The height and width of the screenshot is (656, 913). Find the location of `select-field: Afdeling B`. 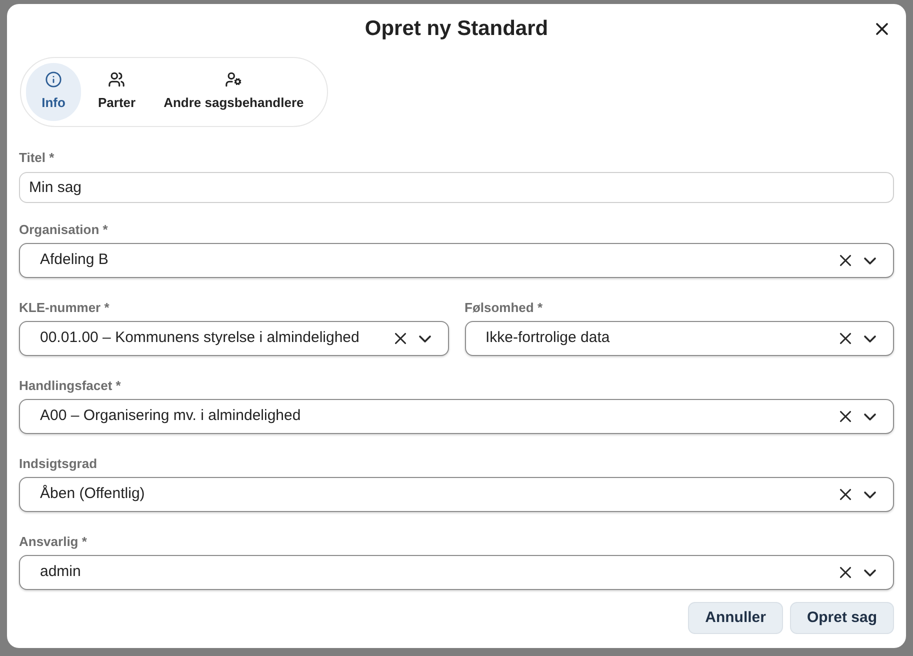

select-field: Afdeling B is located at coordinates (456, 260).